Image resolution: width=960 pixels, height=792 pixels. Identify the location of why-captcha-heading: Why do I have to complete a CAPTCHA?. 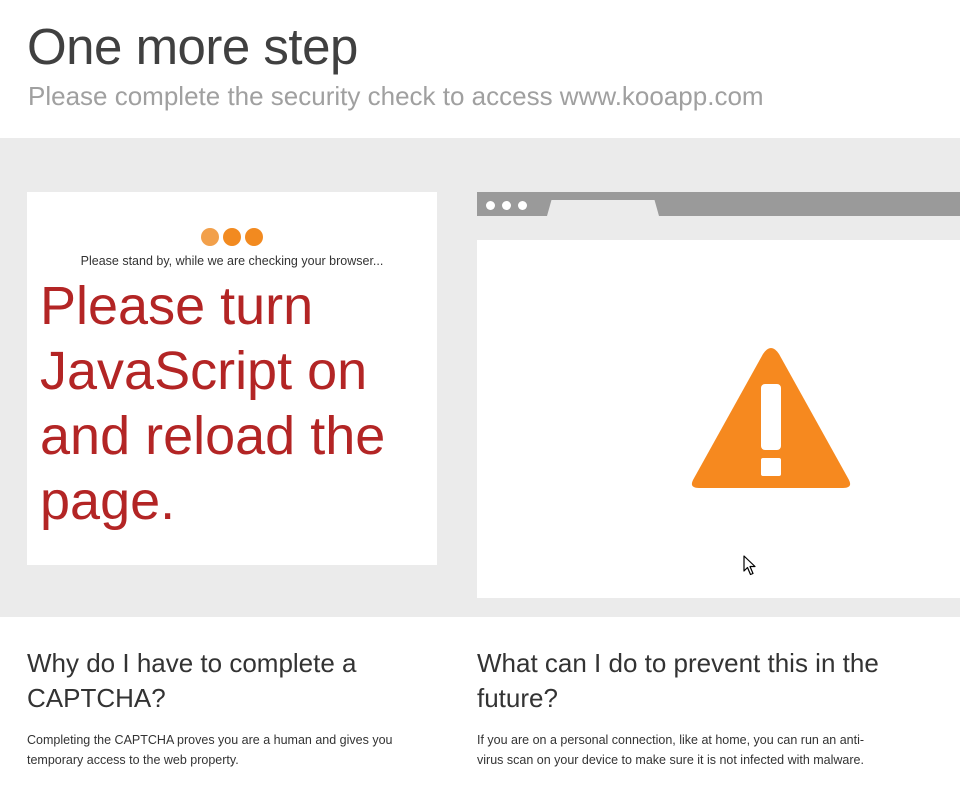
(192, 680).